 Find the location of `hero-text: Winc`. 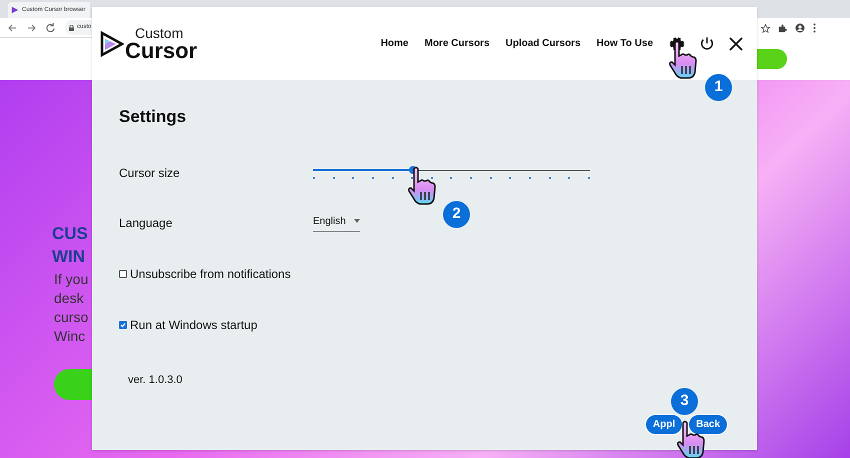

hero-text: Winc is located at coordinates (70, 336).